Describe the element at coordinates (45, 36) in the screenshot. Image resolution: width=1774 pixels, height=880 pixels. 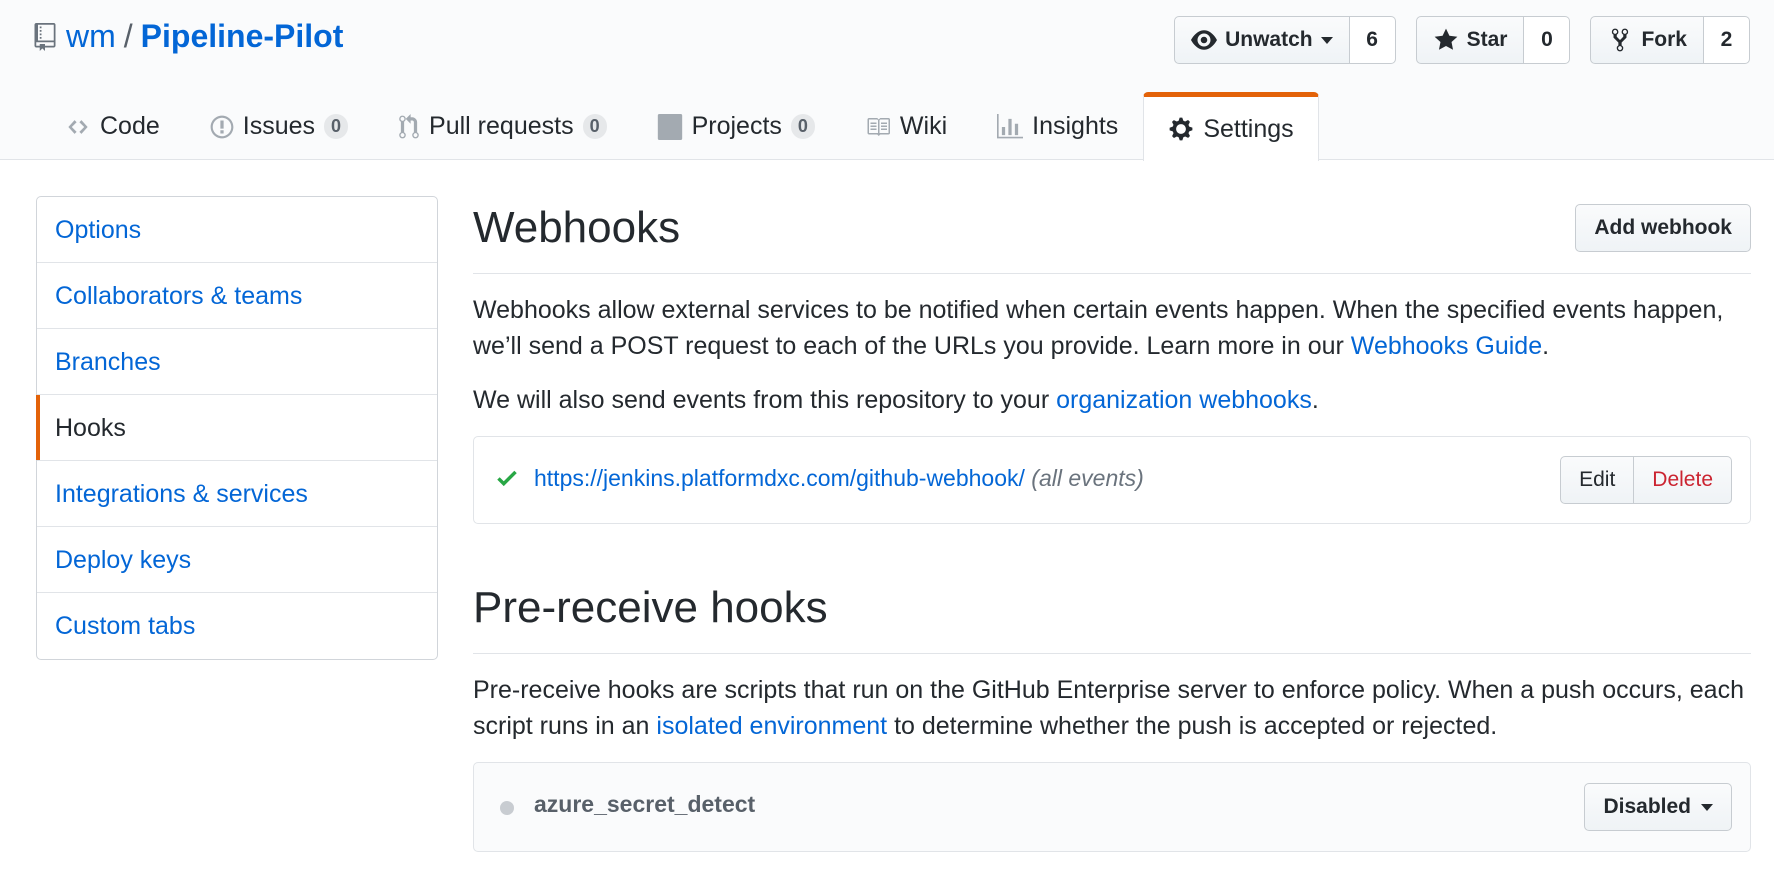
I see `repo-icon` at that location.